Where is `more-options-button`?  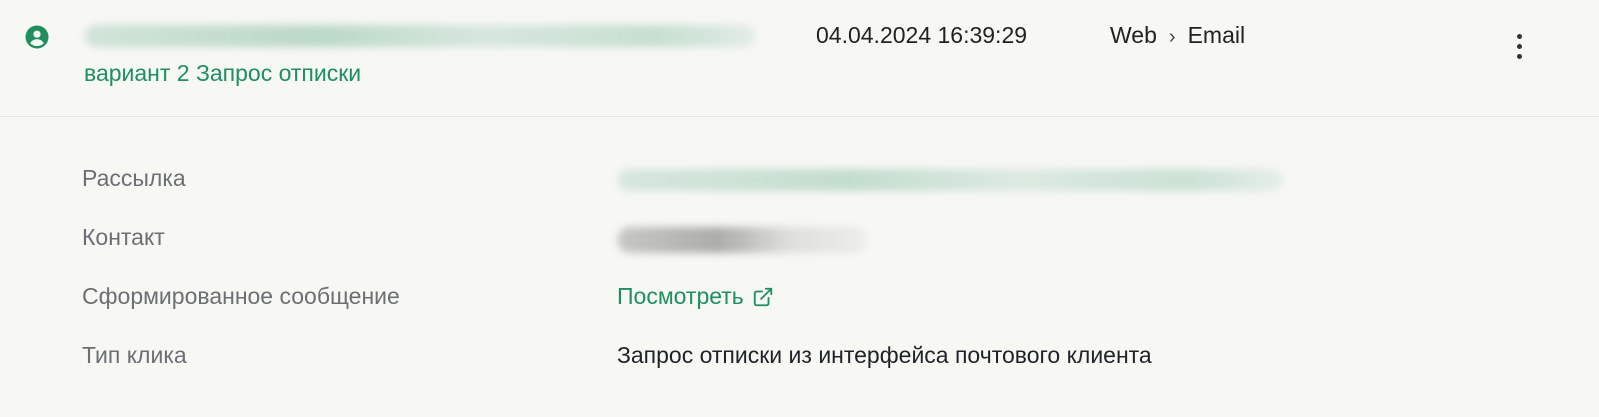
more-options-button is located at coordinates (1519, 47).